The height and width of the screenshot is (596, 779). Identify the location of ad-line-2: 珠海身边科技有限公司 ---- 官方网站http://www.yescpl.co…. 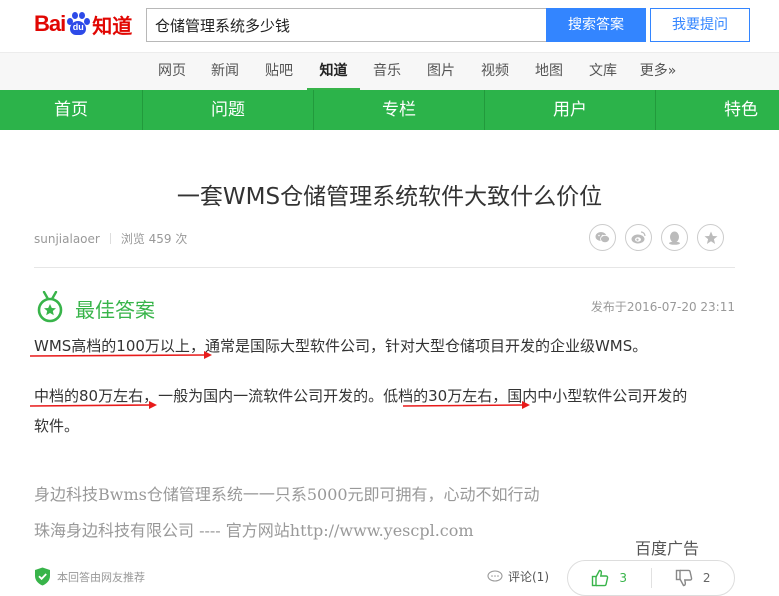
(254, 529).